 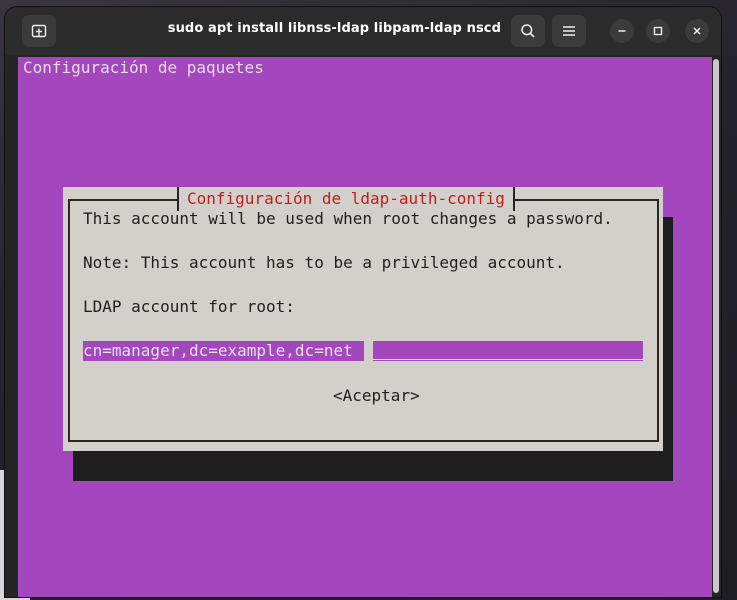 I want to click on ldap-root-account-value: cn=manager,dc=example,dc=net, so click(x=218, y=350).